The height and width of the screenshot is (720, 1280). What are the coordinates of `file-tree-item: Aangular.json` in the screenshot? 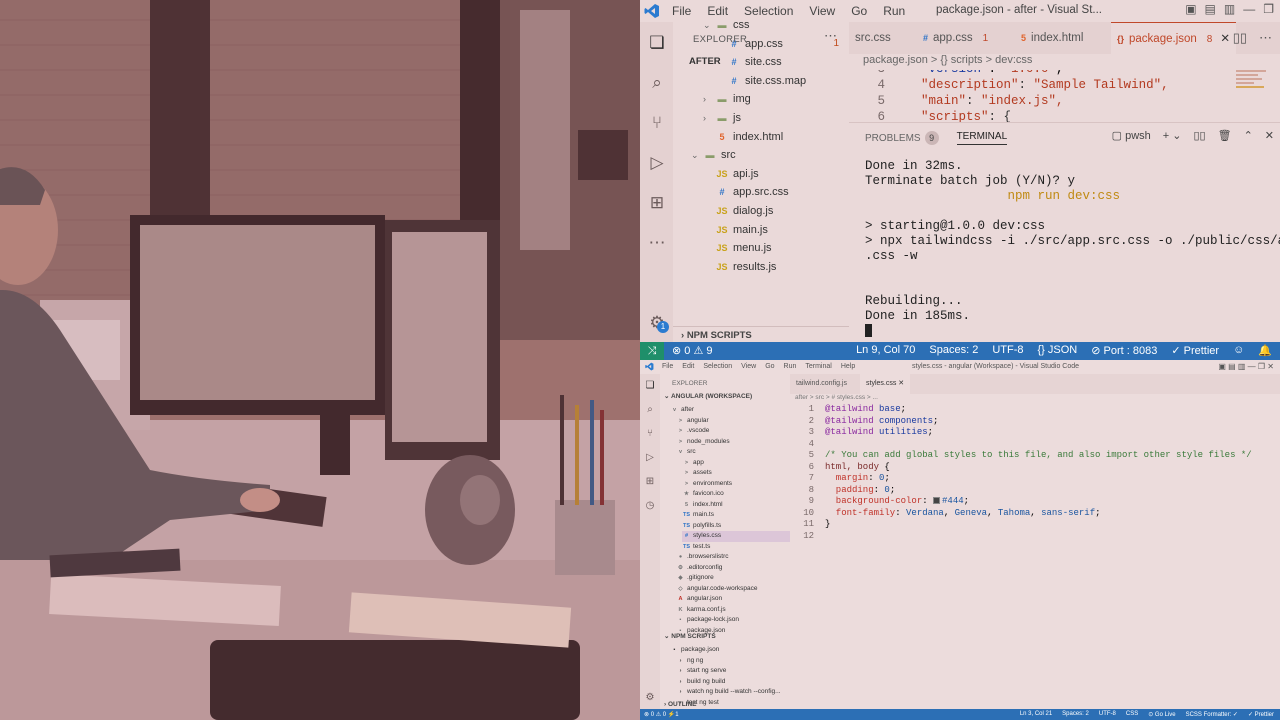 It's located at (699, 599).